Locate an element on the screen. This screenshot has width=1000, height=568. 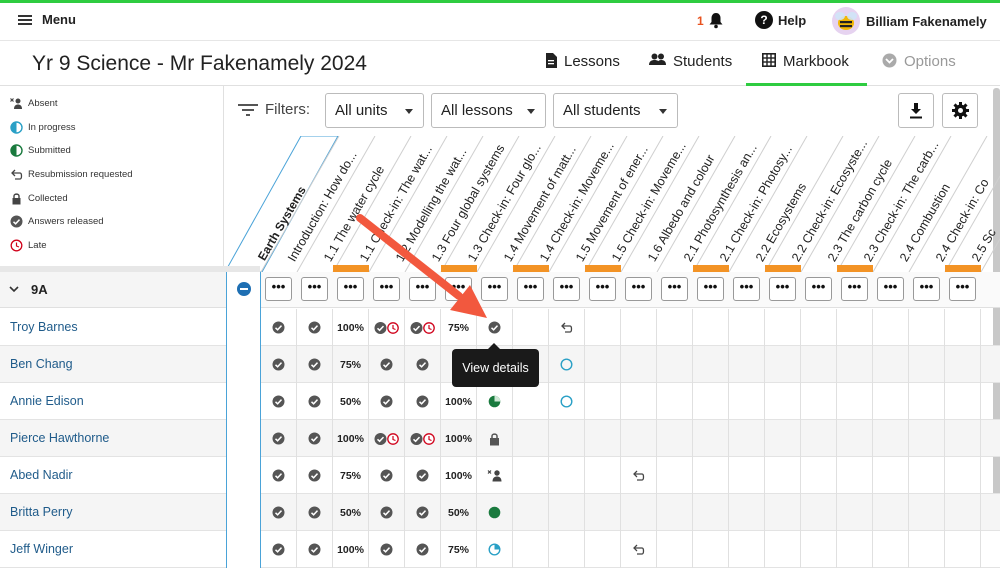
annotation-arrow is located at coordinates (421, 266).